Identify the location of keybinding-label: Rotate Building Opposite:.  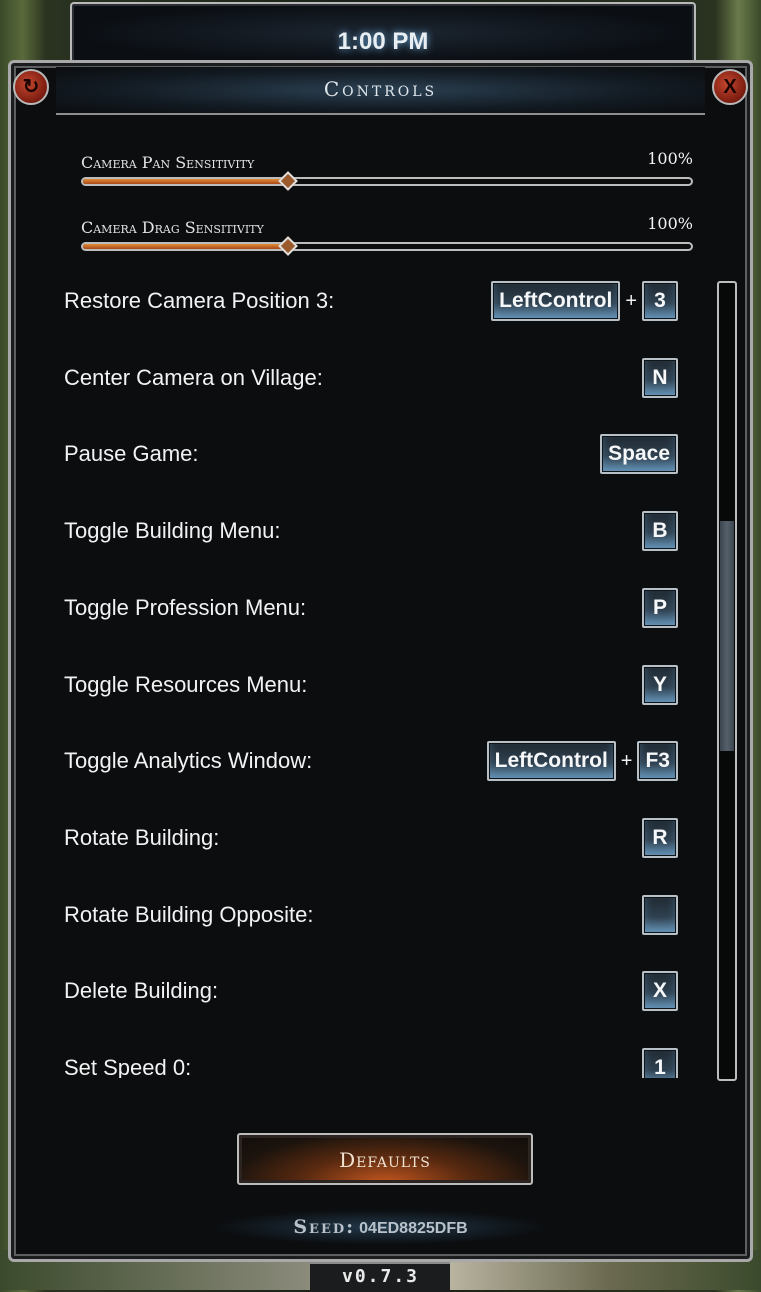
(189, 914).